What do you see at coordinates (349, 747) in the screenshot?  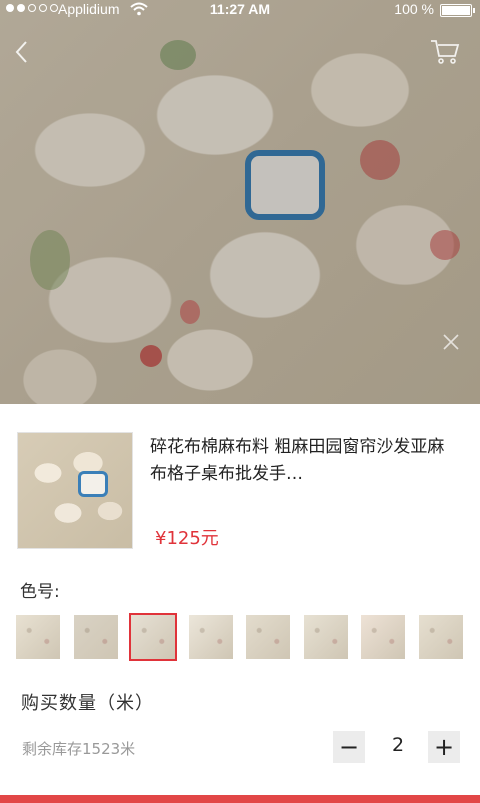 I see `quantity-decrease-button: −` at bounding box center [349, 747].